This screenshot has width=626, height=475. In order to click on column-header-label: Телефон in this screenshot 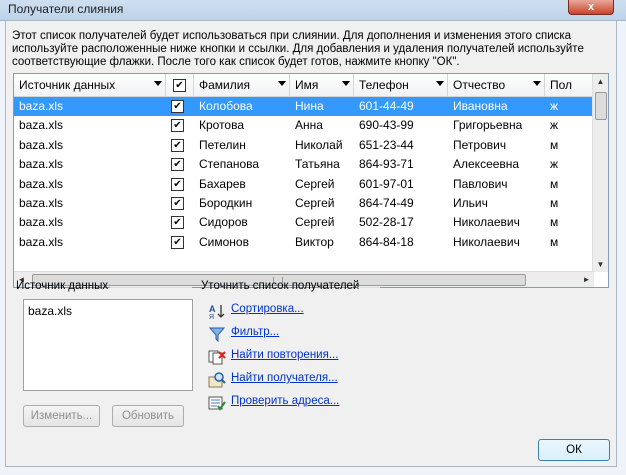, I will do `click(384, 85)`.